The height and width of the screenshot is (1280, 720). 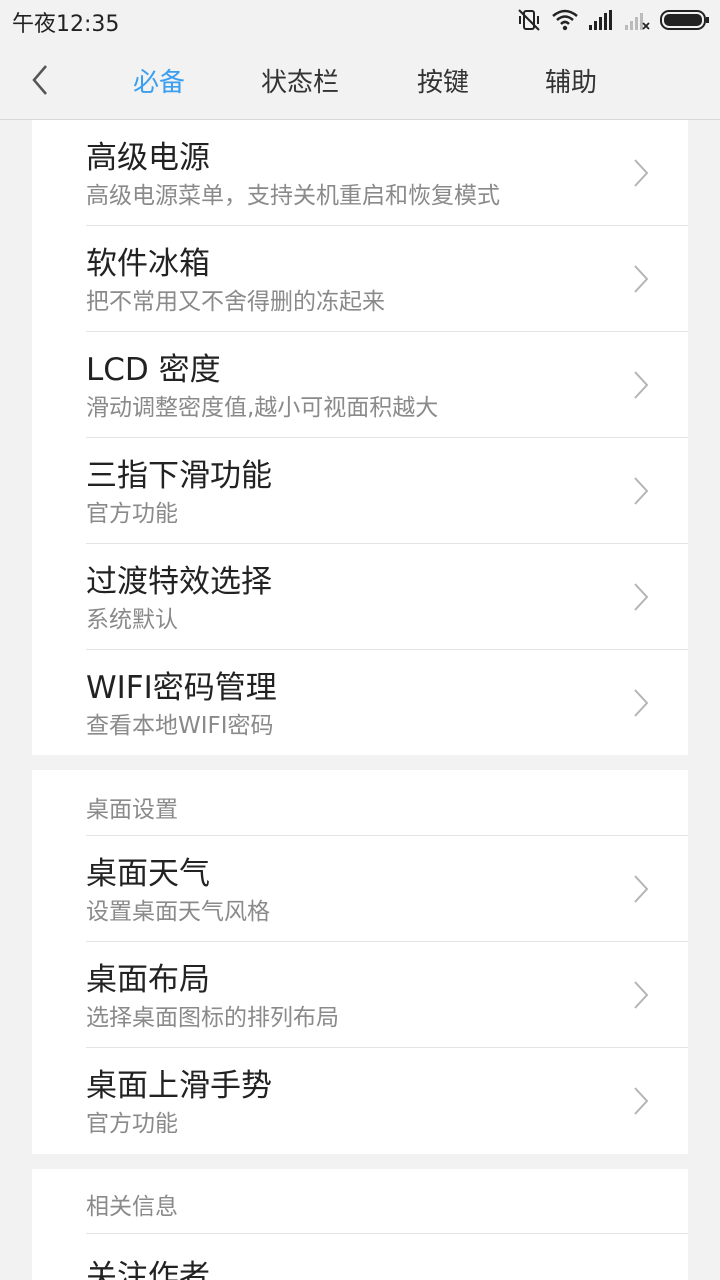 What do you see at coordinates (212, 1018) in the screenshot?
I see `item-subtitle: 选择桌面图标的排列布局` at bounding box center [212, 1018].